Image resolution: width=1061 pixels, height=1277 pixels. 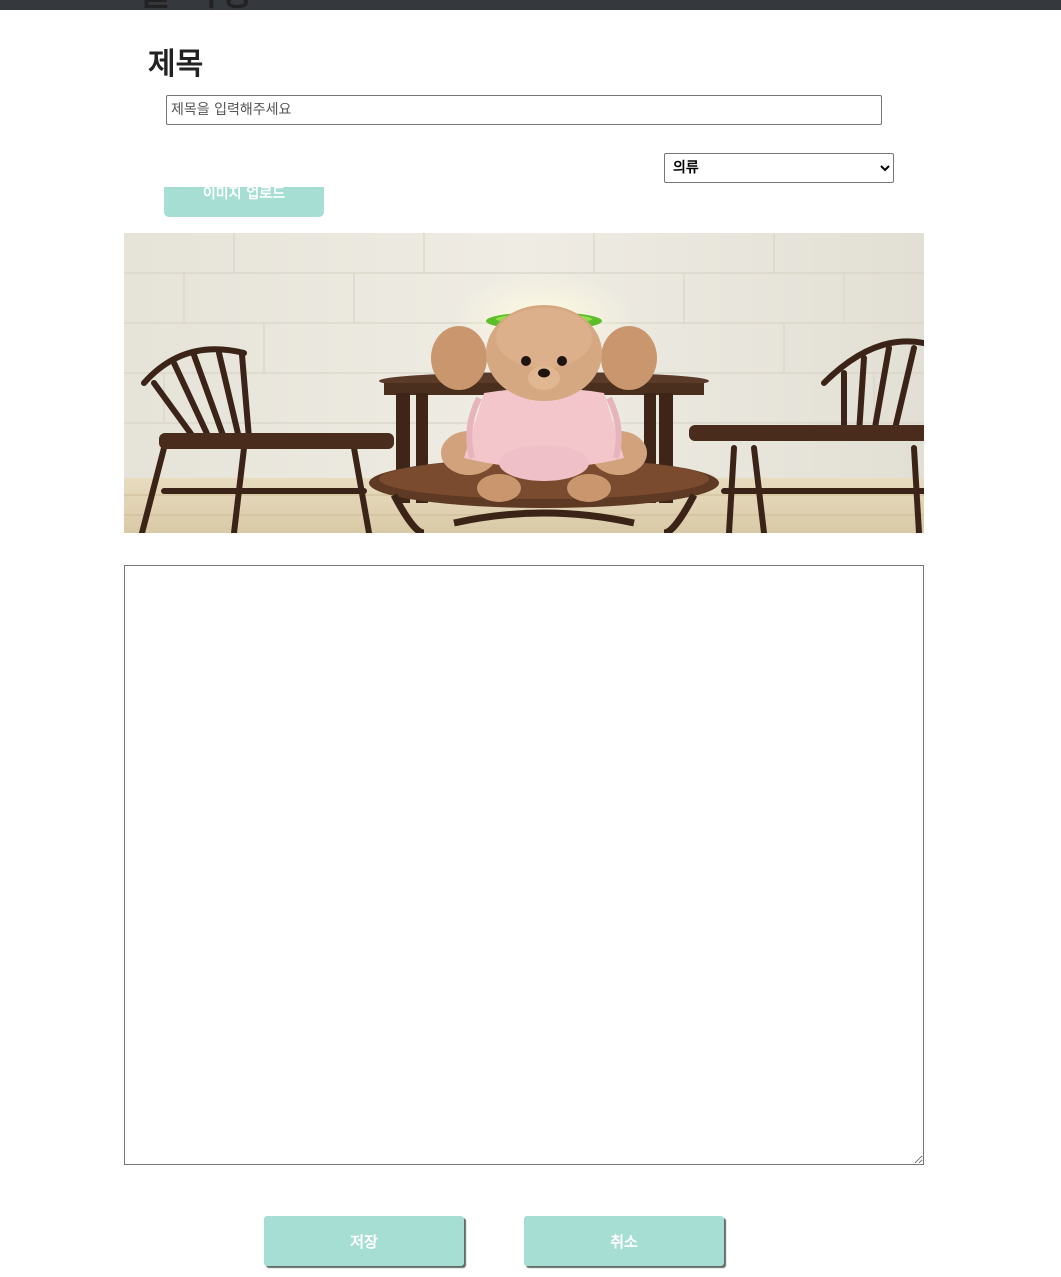 I want to click on category-select: 의류, so click(x=779, y=168).